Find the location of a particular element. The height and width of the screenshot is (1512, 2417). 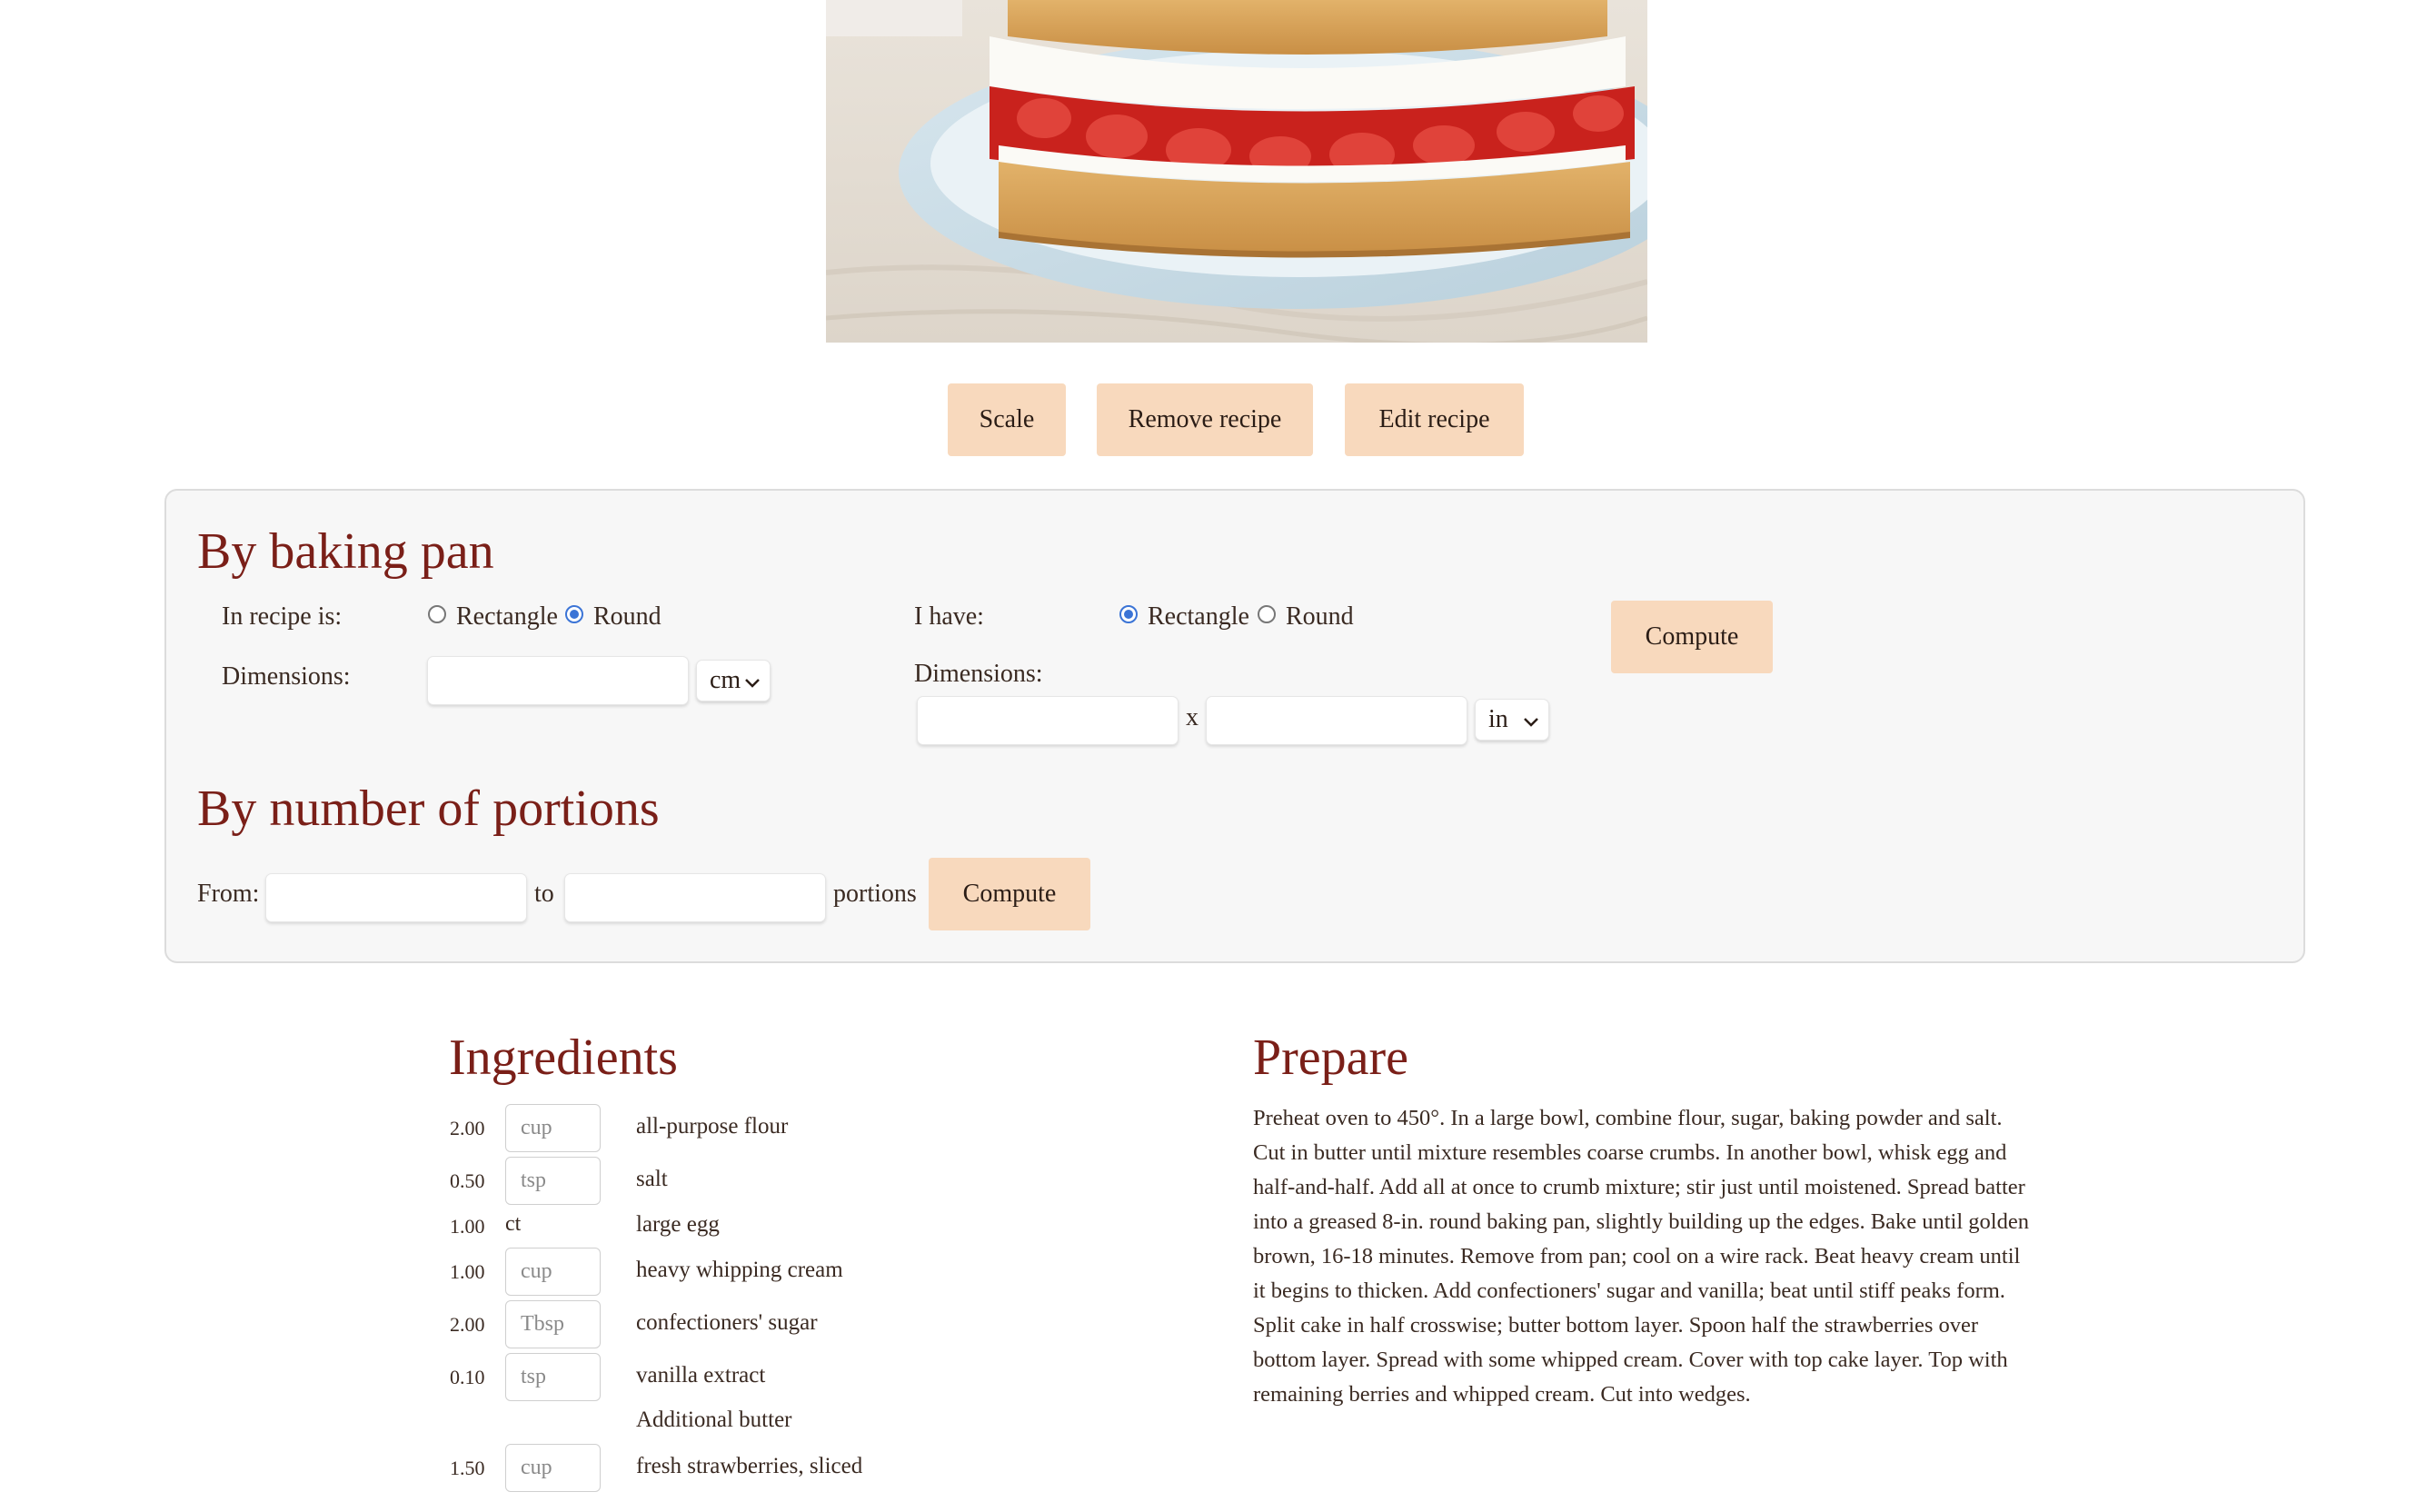

recipe-rectangle-radio is located at coordinates (437, 614).